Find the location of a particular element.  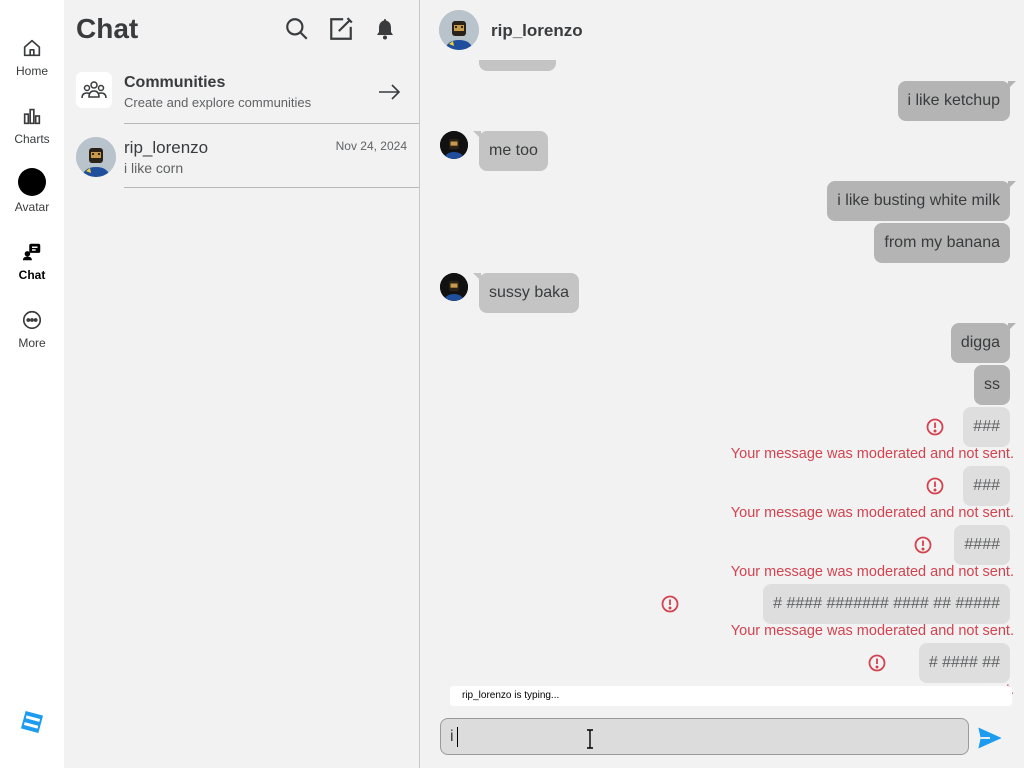

nav-label-avatar: Avatar is located at coordinates (32, 207).